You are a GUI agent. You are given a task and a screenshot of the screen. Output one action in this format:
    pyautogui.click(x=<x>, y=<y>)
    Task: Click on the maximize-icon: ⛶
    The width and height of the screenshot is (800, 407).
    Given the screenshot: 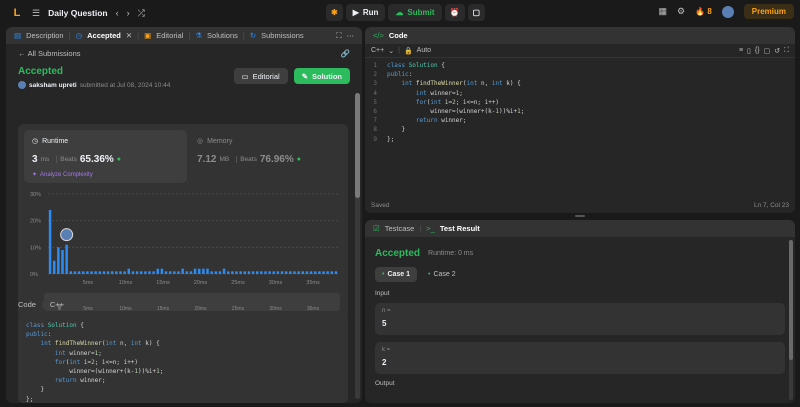 What is the action you would take?
    pyautogui.click(x=338, y=36)
    